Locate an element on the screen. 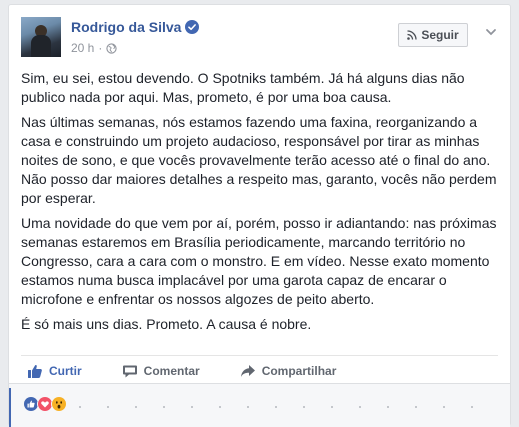  post-actions: Curtir Comentar Compartilhar is located at coordinates (259, 370).